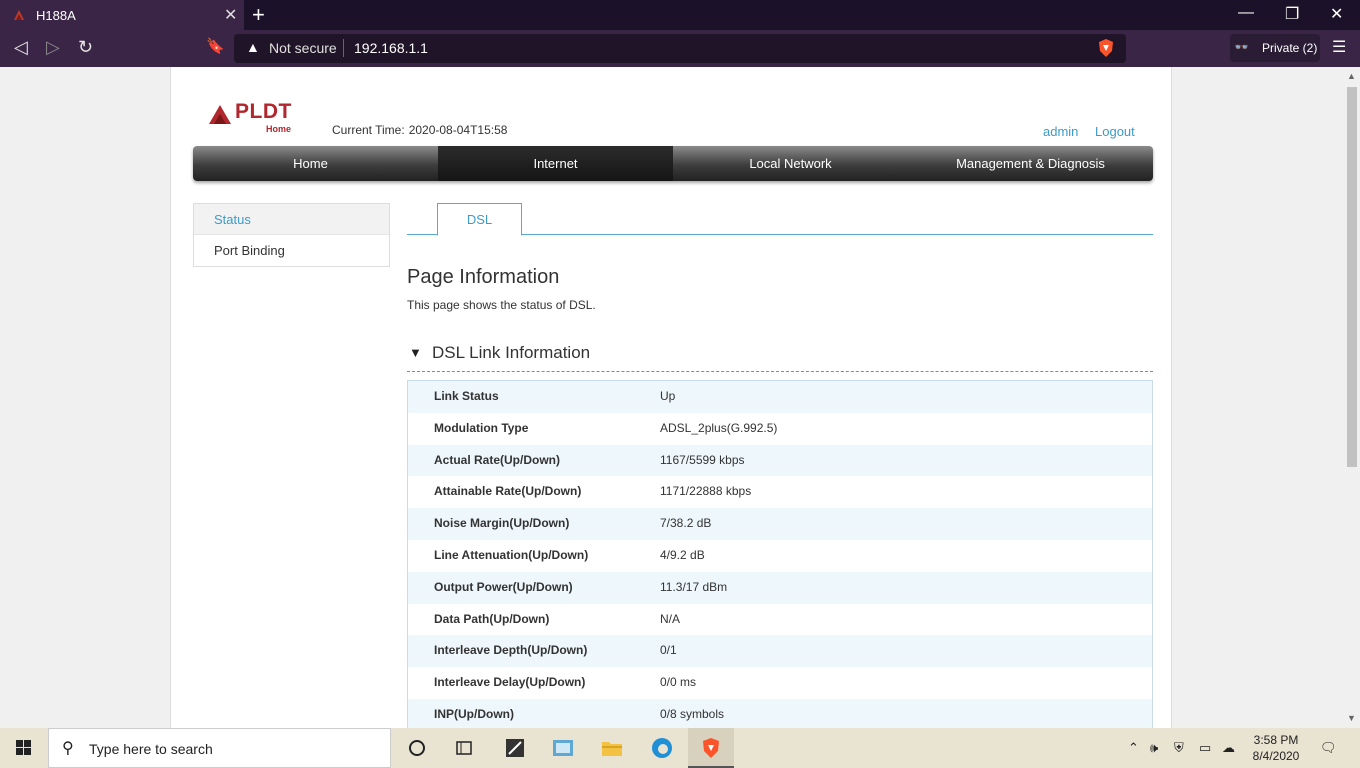  I want to click on clock-date: 8/4/2020, so click(1276, 756).